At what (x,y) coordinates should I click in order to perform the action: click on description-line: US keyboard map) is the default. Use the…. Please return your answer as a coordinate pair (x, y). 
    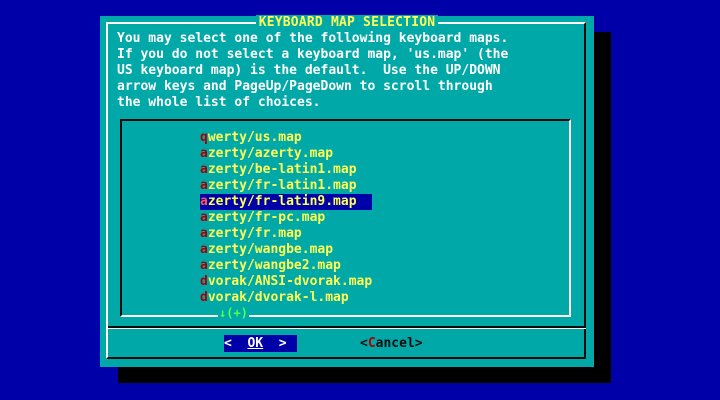
    Looking at the image, I should click on (309, 70).